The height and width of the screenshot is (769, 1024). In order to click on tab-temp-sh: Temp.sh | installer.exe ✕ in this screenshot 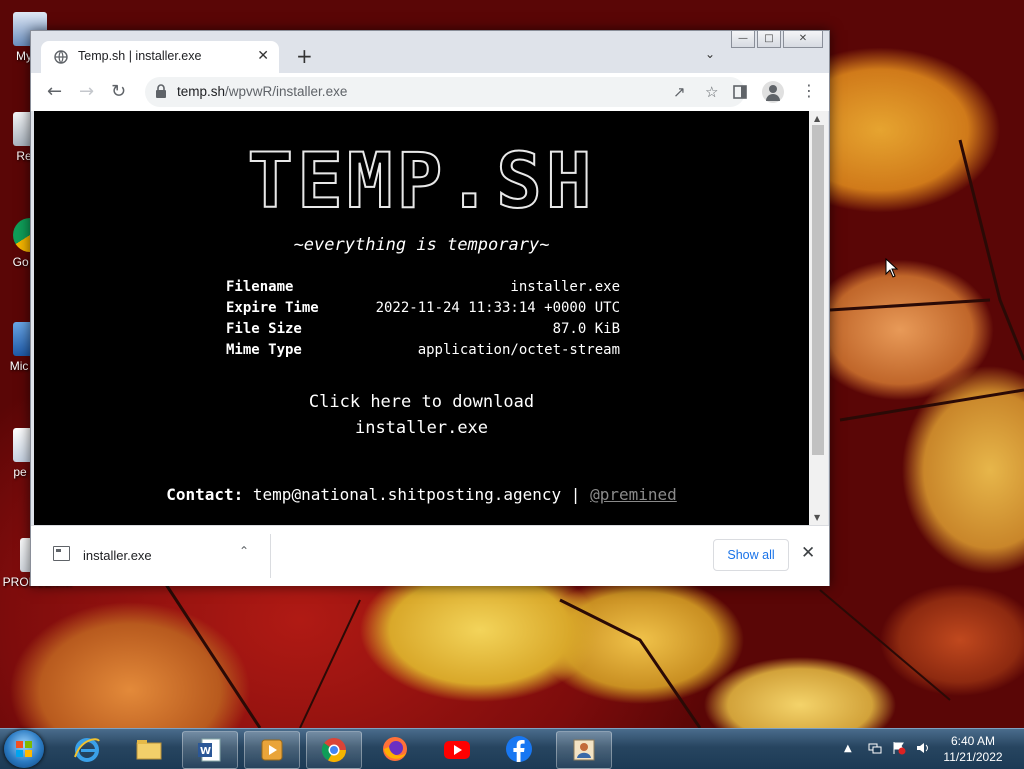, I will do `click(160, 57)`.